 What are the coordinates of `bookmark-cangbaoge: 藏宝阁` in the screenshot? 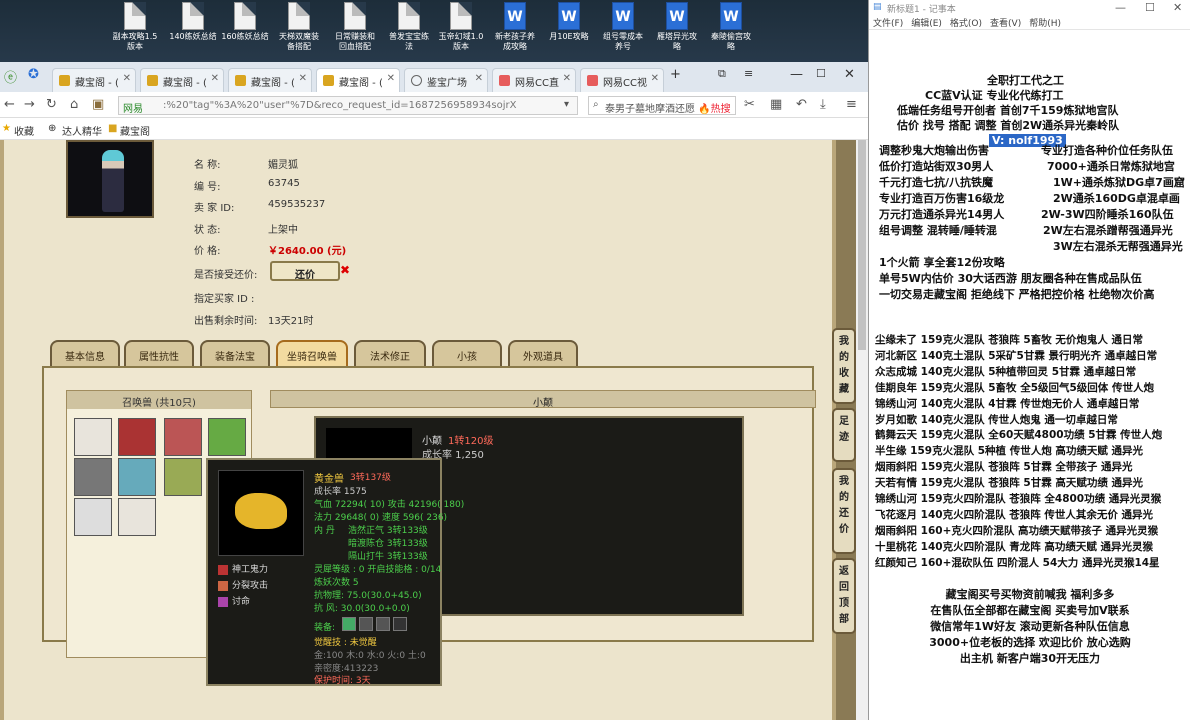 It's located at (135, 130).